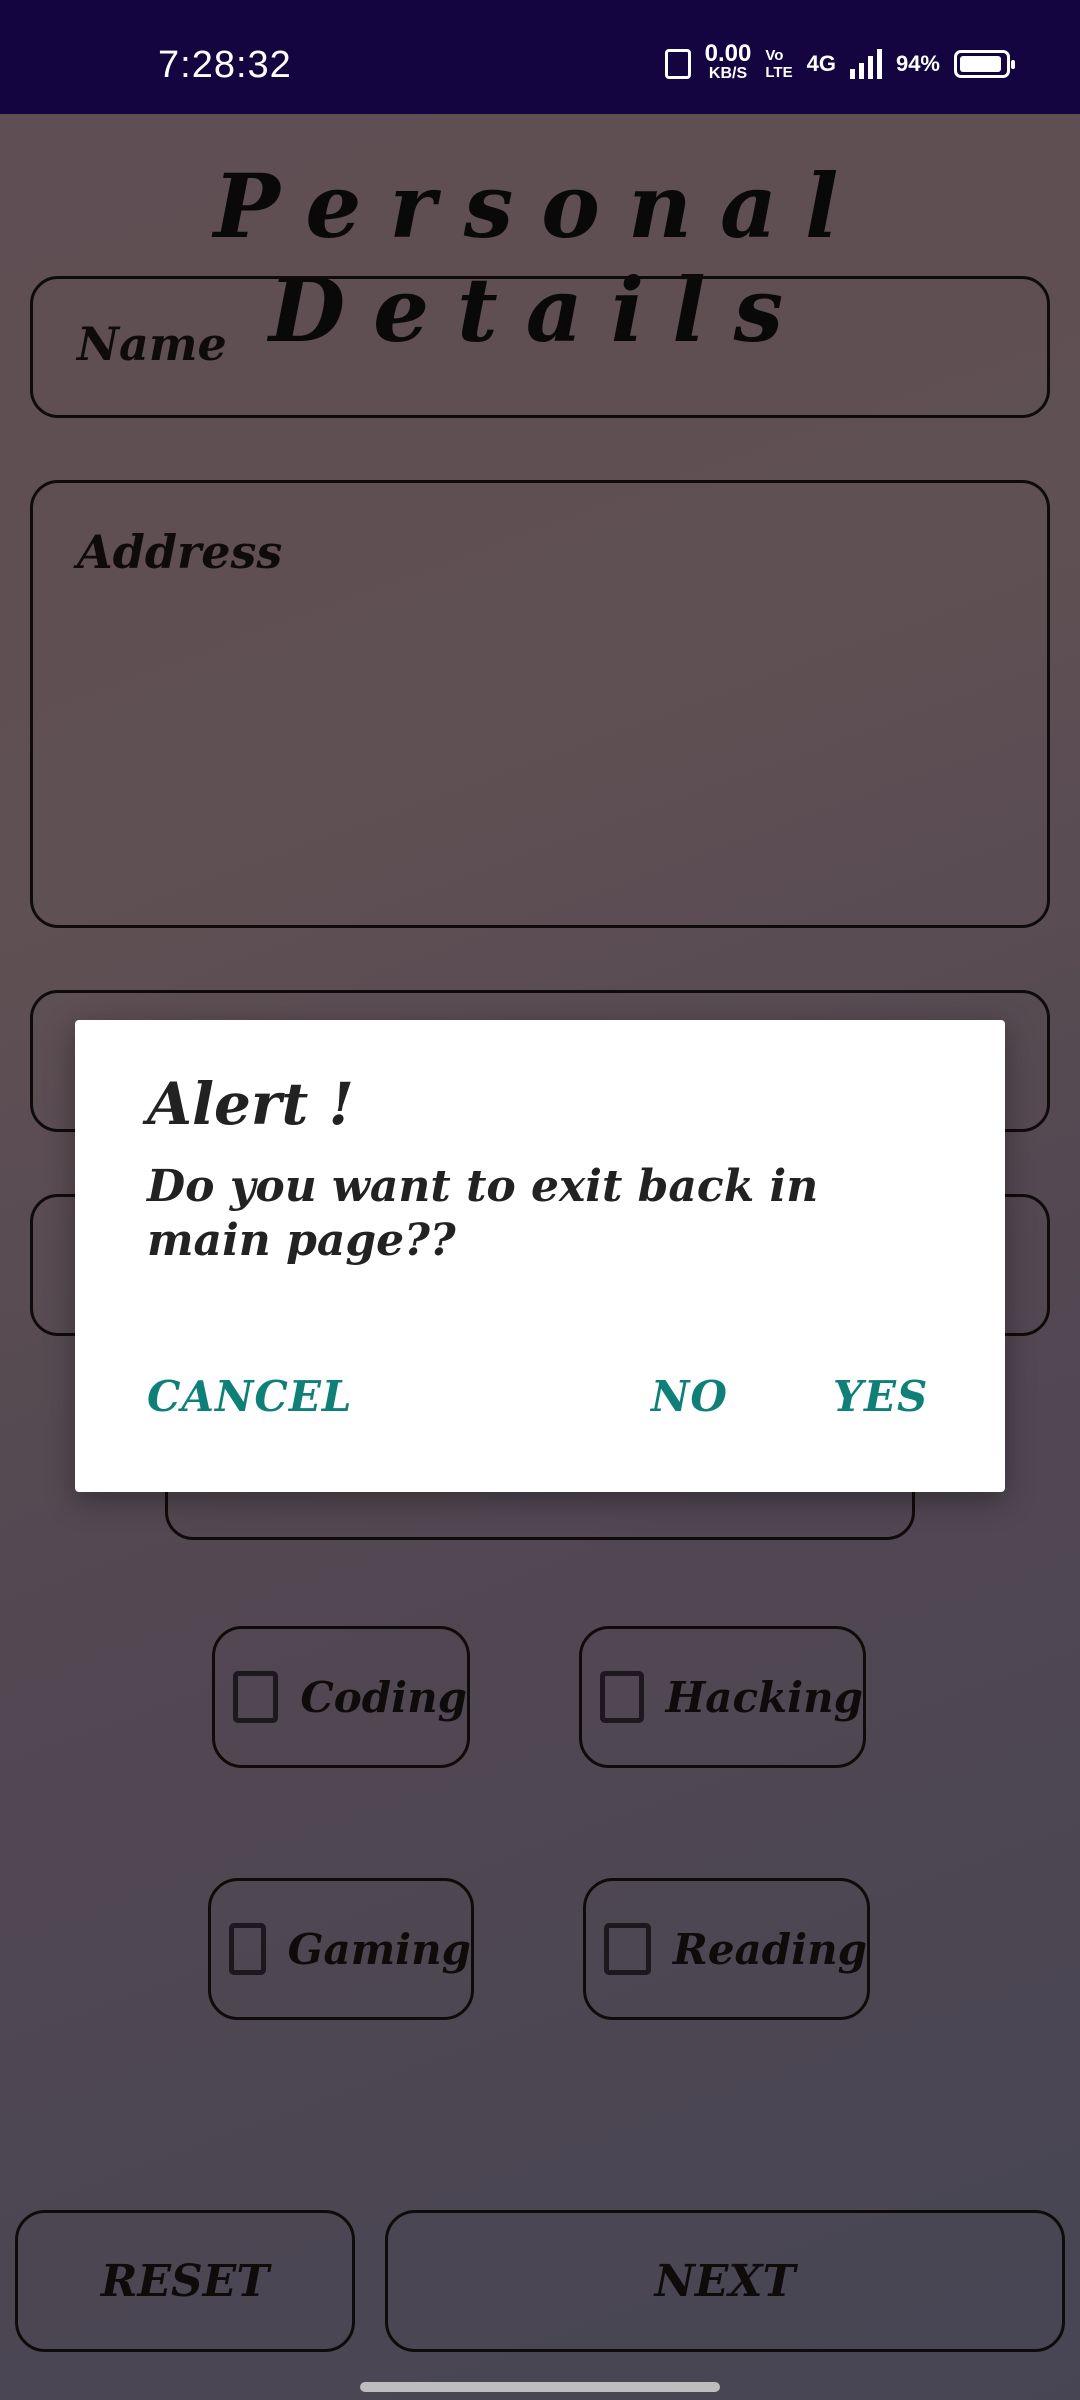 The image size is (1080, 2400). Describe the element at coordinates (917, 63) in the screenshot. I see `battery-percent: 94%` at that location.